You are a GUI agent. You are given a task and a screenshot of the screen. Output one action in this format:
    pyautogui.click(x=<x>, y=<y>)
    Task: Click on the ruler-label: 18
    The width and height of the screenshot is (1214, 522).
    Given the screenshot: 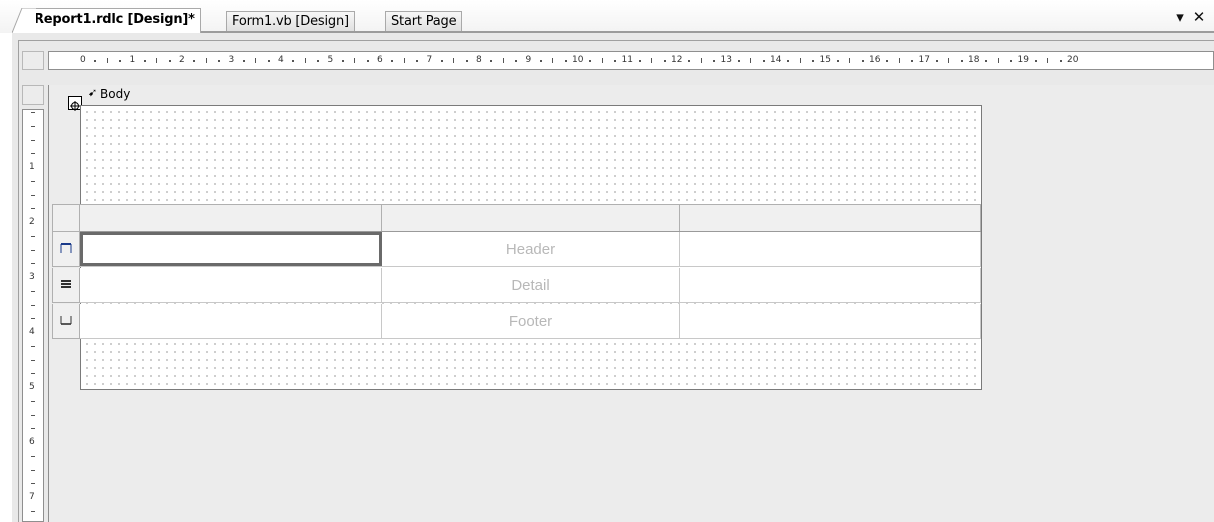 What is the action you would take?
    pyautogui.click(x=974, y=60)
    